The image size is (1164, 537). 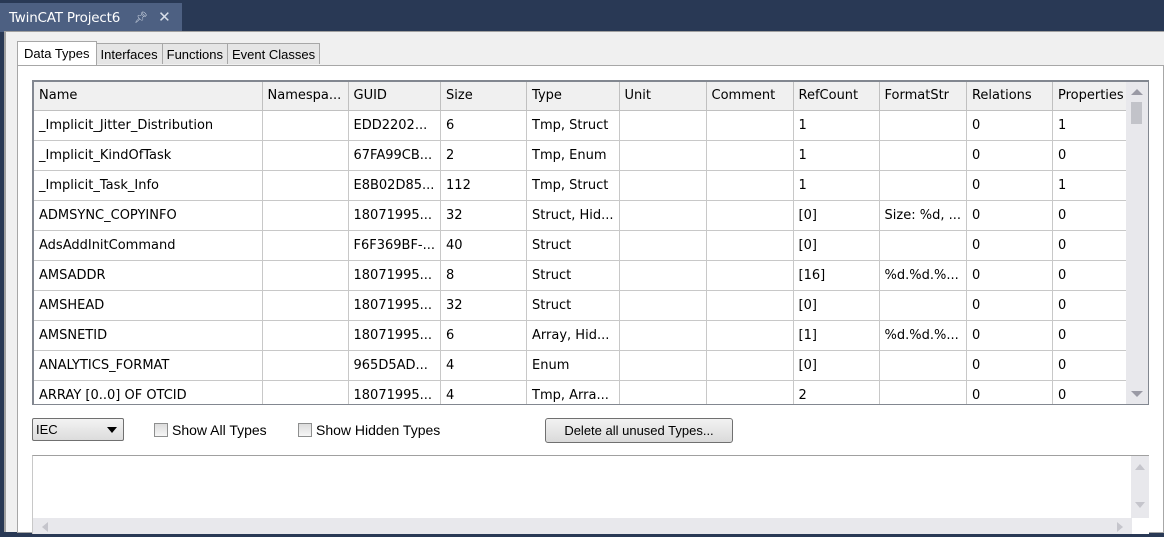 What do you see at coordinates (484, 96) in the screenshot?
I see `column-header: Size` at bounding box center [484, 96].